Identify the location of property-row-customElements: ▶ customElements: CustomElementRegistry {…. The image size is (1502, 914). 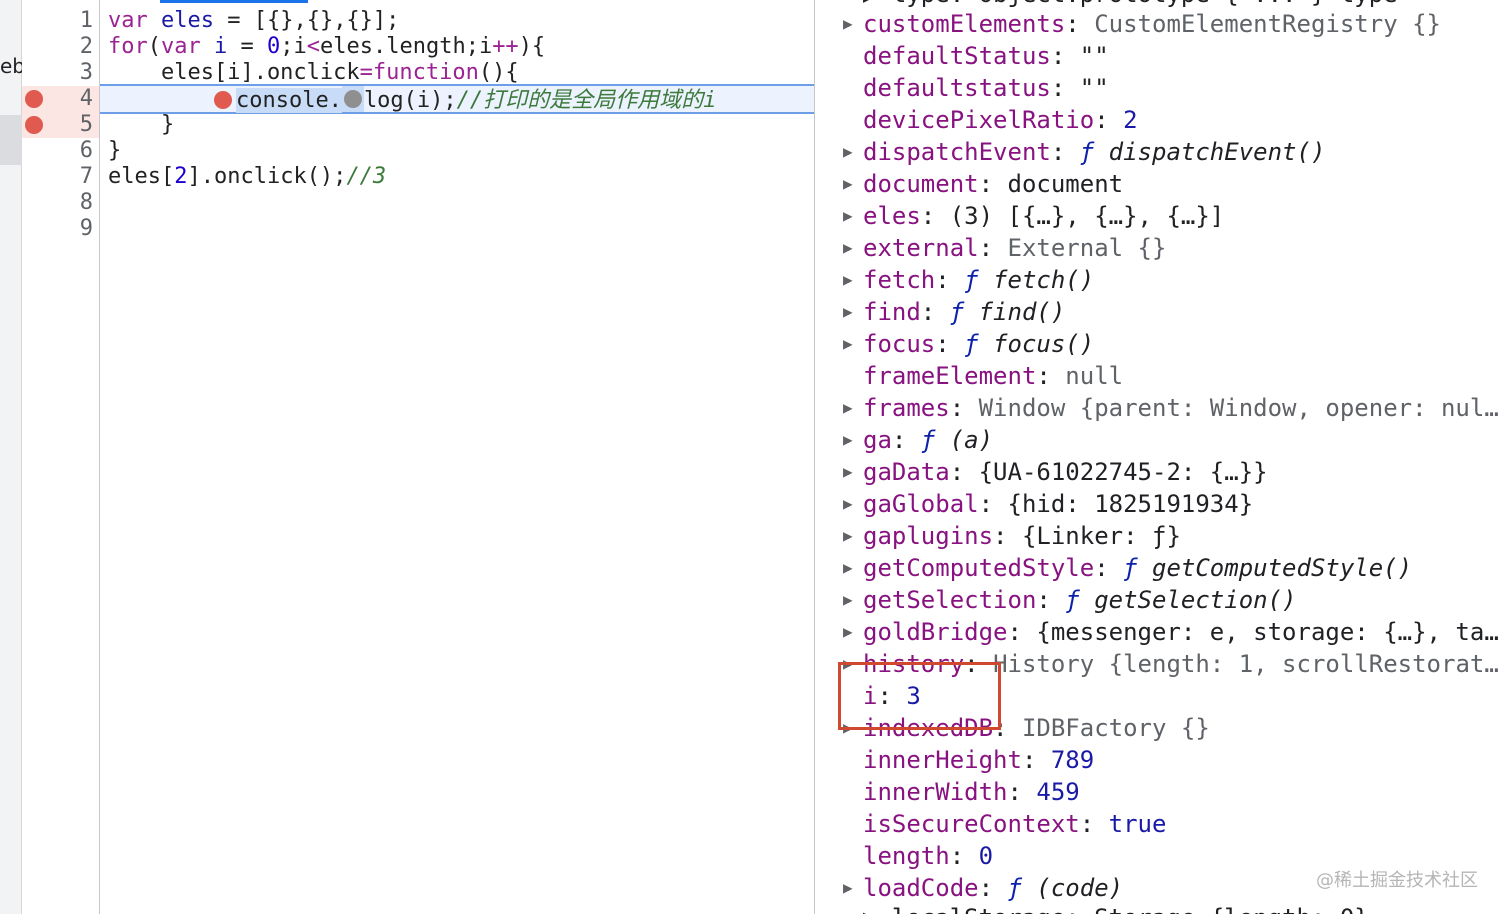
(1159, 24).